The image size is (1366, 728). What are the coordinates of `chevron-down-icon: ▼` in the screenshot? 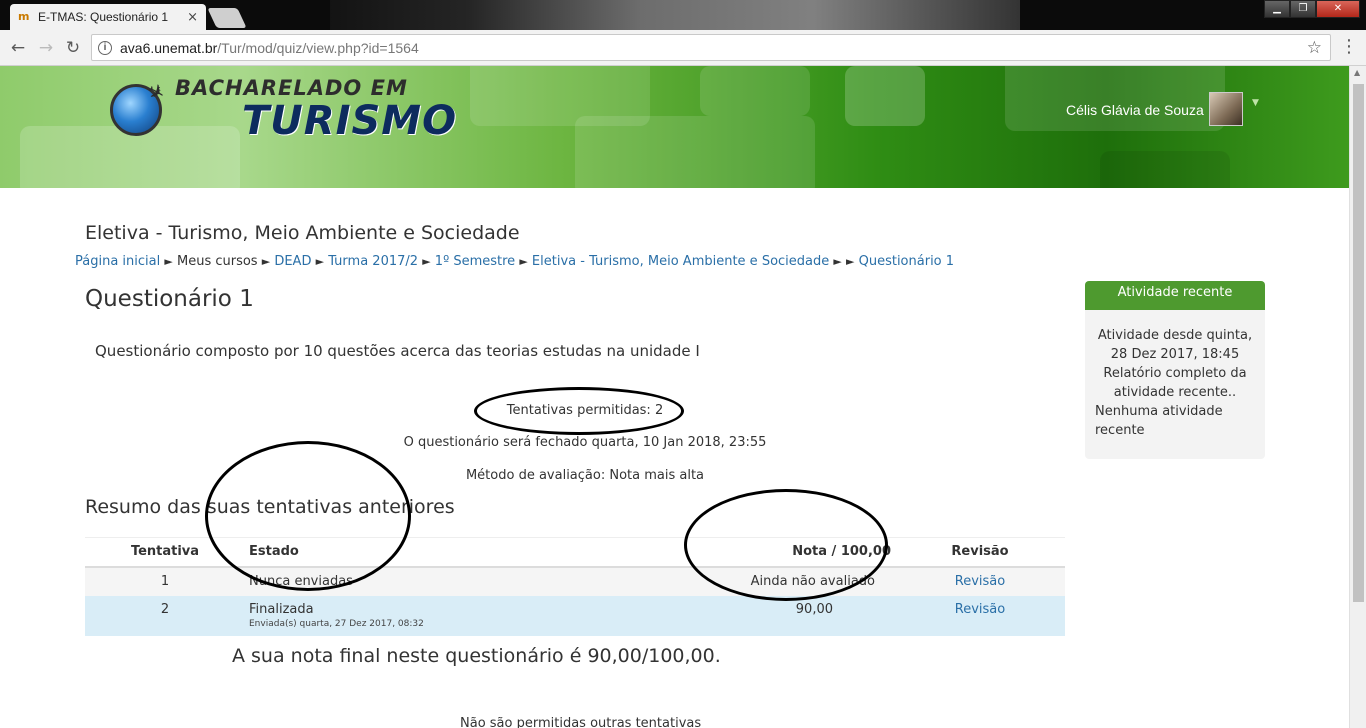 It's located at (1255, 103).